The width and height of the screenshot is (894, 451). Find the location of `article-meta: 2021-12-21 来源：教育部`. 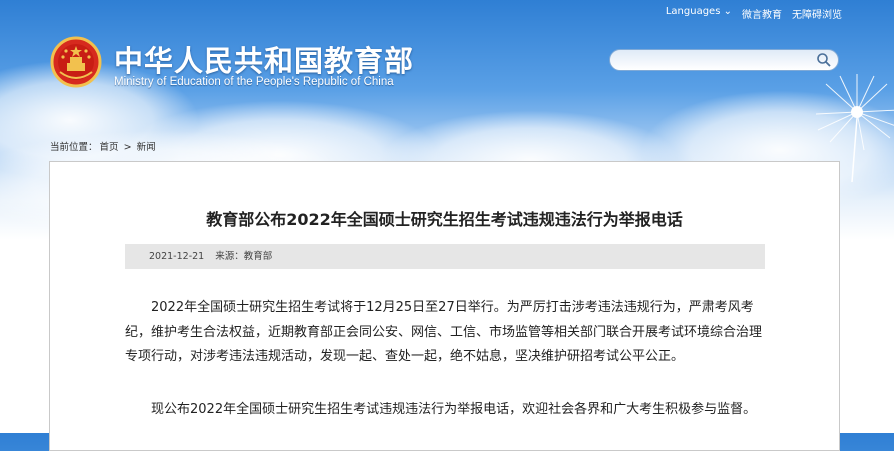

article-meta: 2021-12-21 来源：教育部 is located at coordinates (445, 256).